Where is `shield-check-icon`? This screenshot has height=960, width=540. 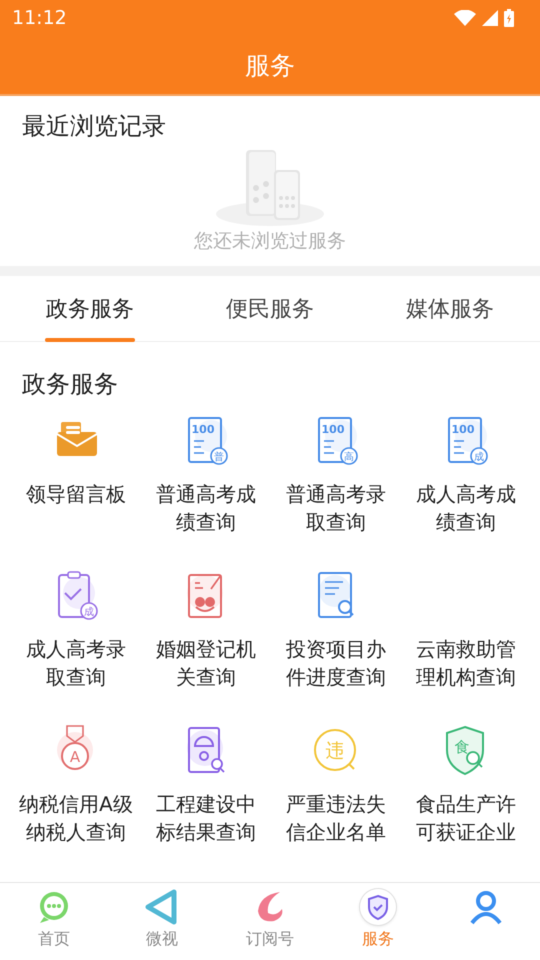
shield-check-icon is located at coordinates (378, 907).